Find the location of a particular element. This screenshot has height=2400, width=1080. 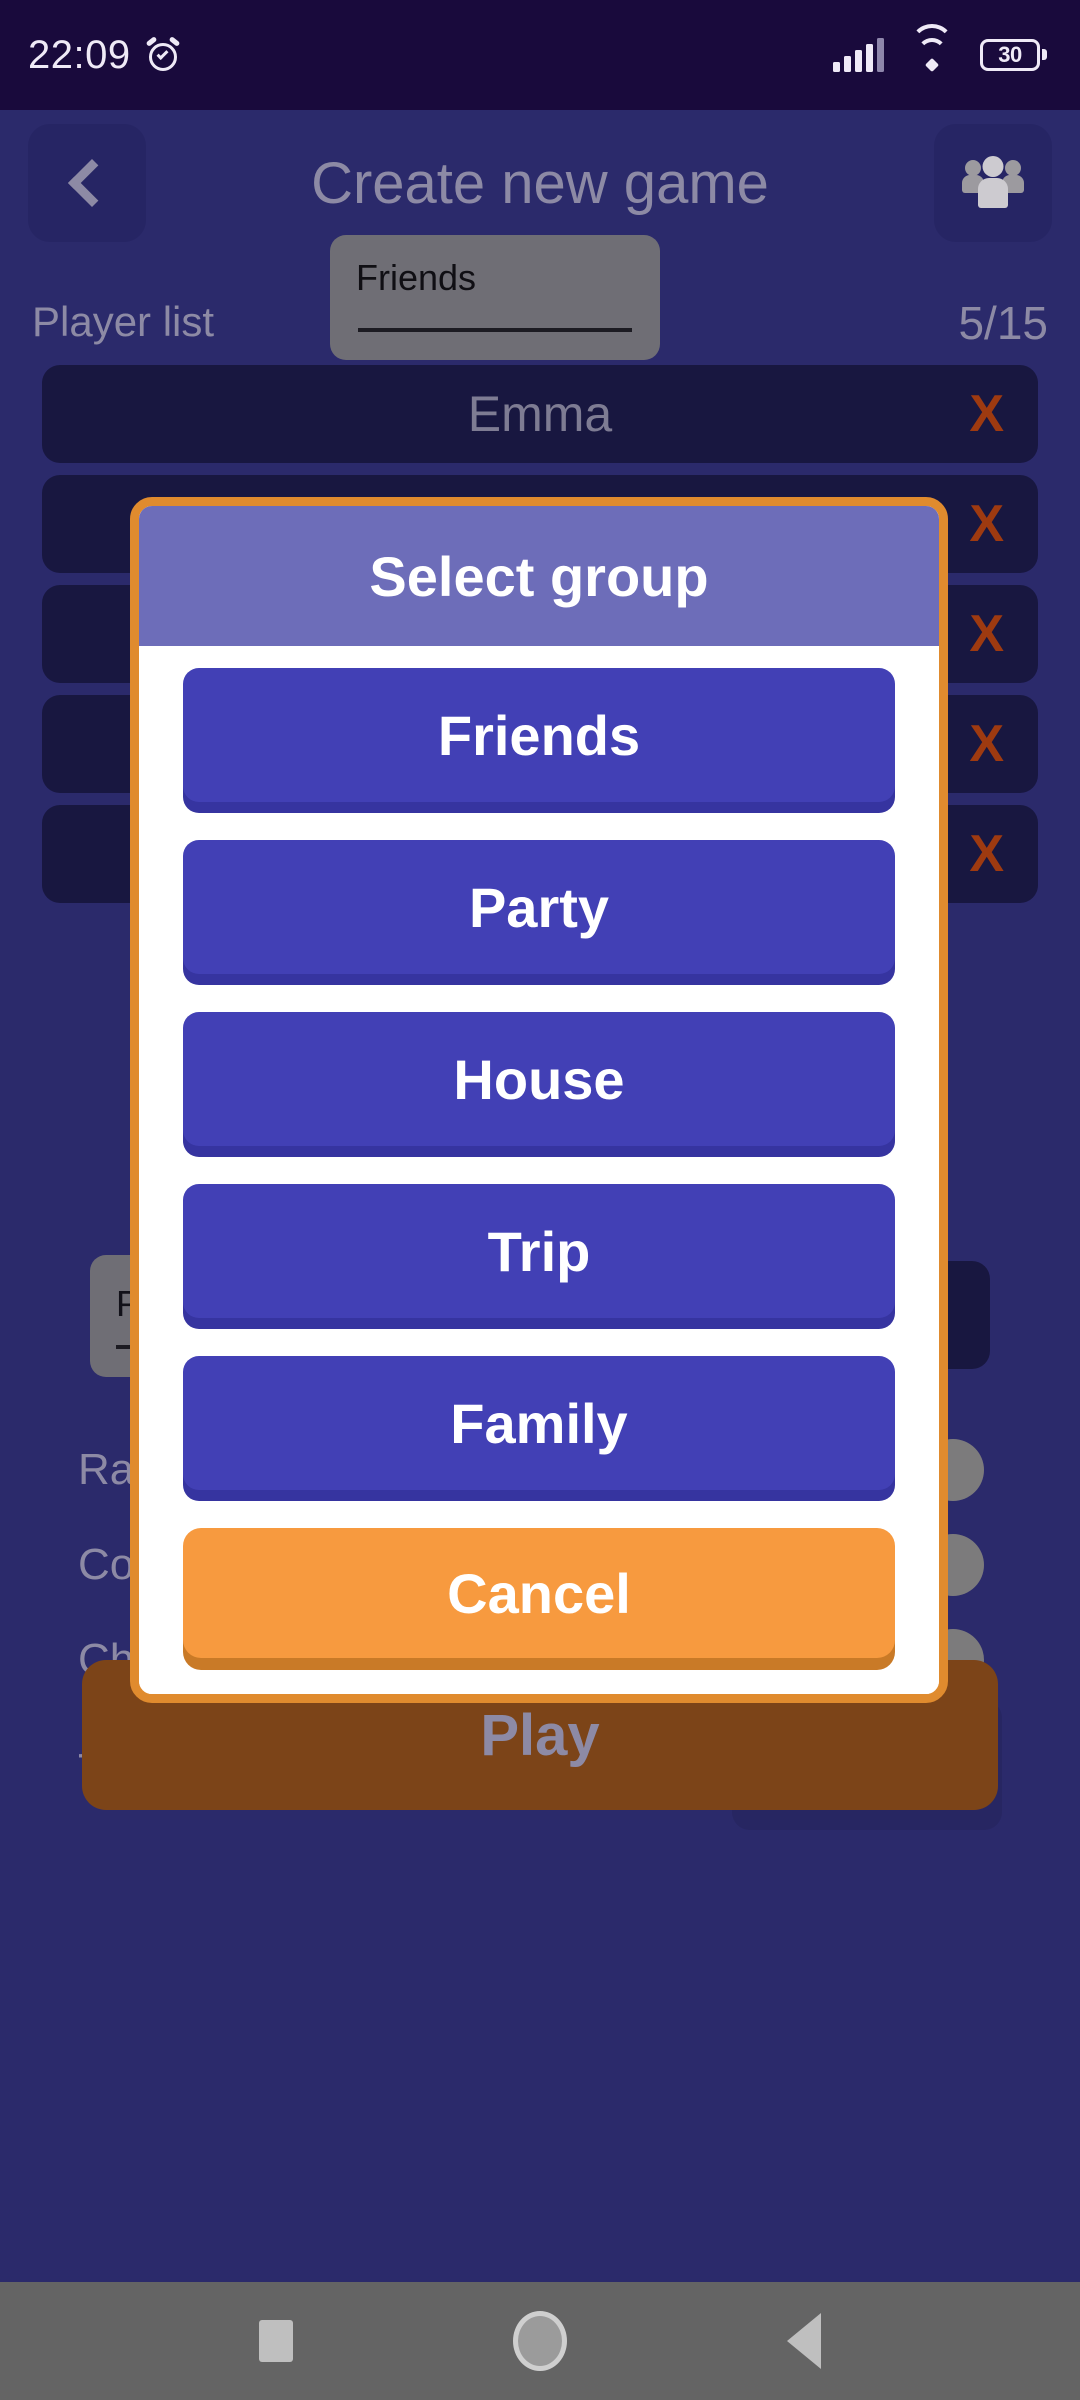

group-option-house: House is located at coordinates (539, 1079).